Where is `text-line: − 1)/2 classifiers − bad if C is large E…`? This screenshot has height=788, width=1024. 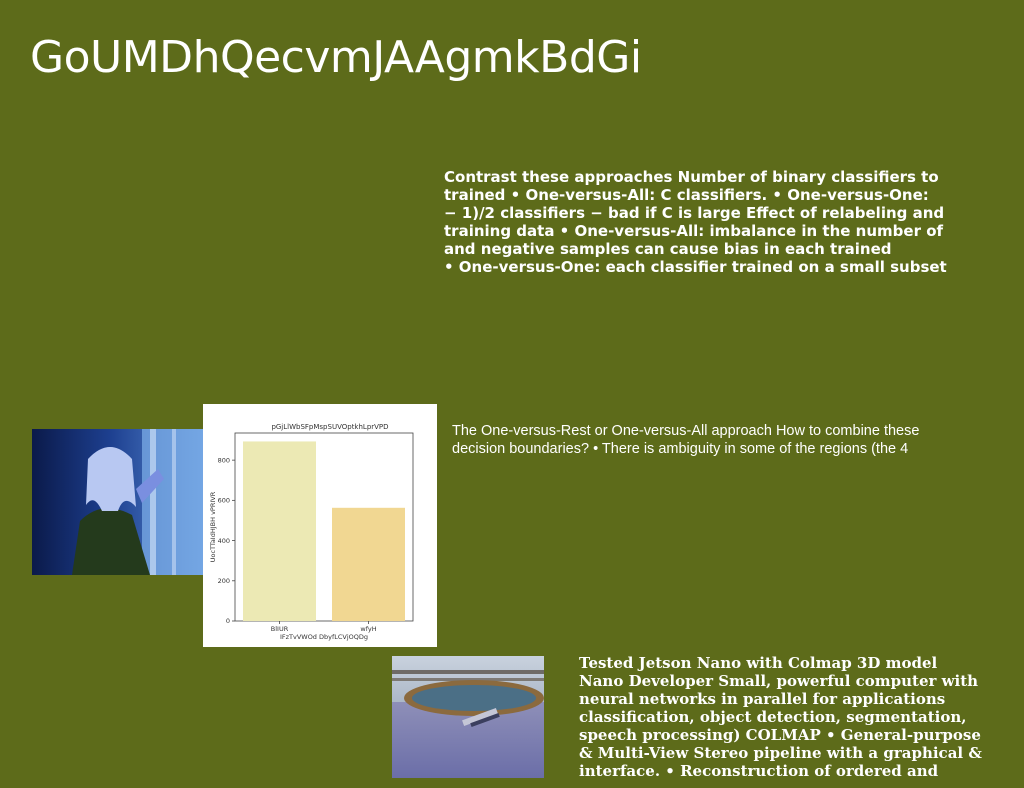
text-line: − 1)/2 classifiers − bad if C is large E… is located at coordinates (694, 213).